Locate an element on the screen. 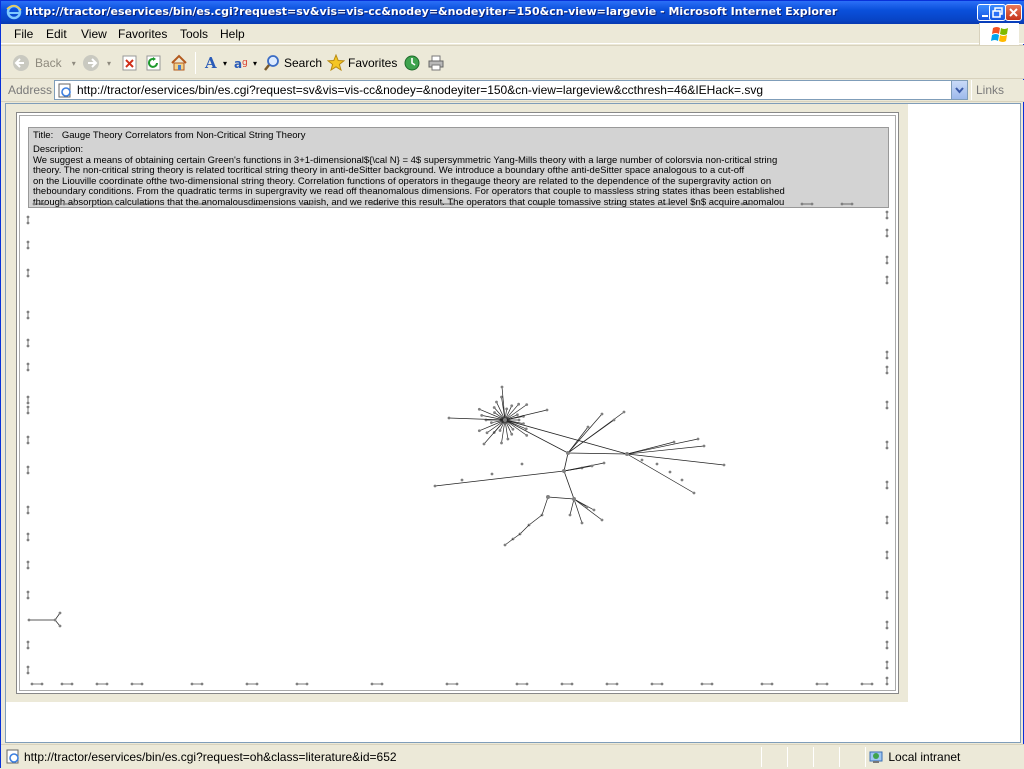  menu-tools: Tools is located at coordinates (194, 34).